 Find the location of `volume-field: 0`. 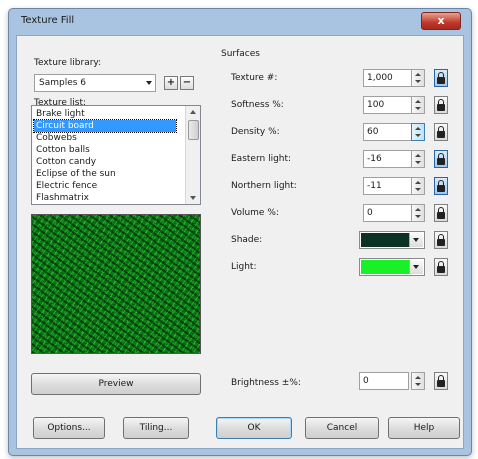

volume-field: 0 is located at coordinates (390, 213).